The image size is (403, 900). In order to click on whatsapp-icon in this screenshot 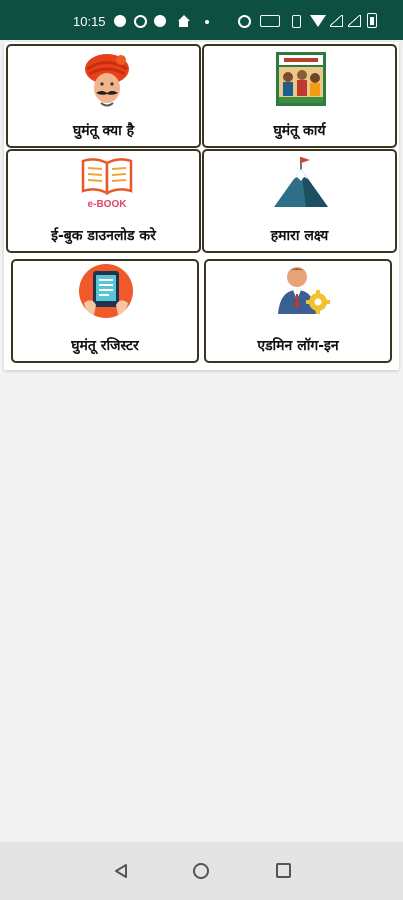, I will do `click(140, 21)`.